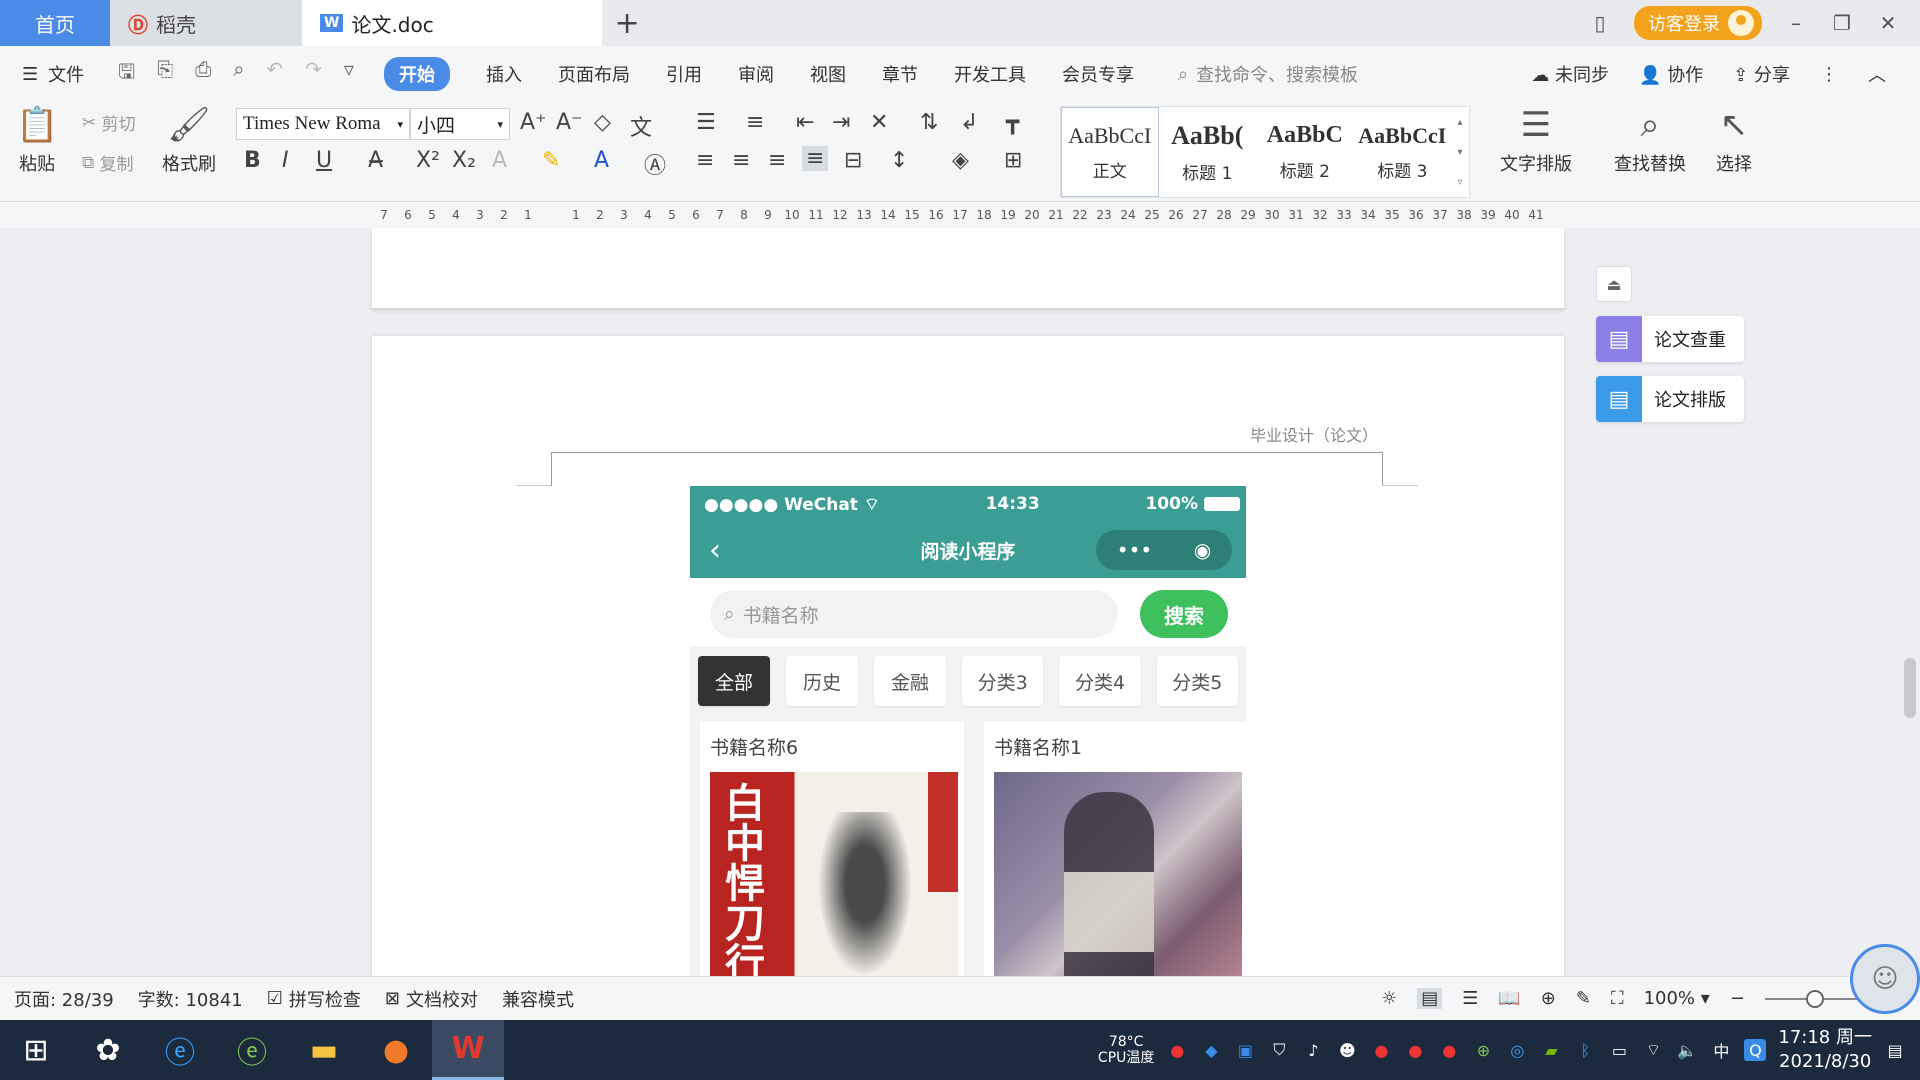 This screenshot has height=1080, width=1920. I want to click on redo-icon: ↷, so click(313, 74).